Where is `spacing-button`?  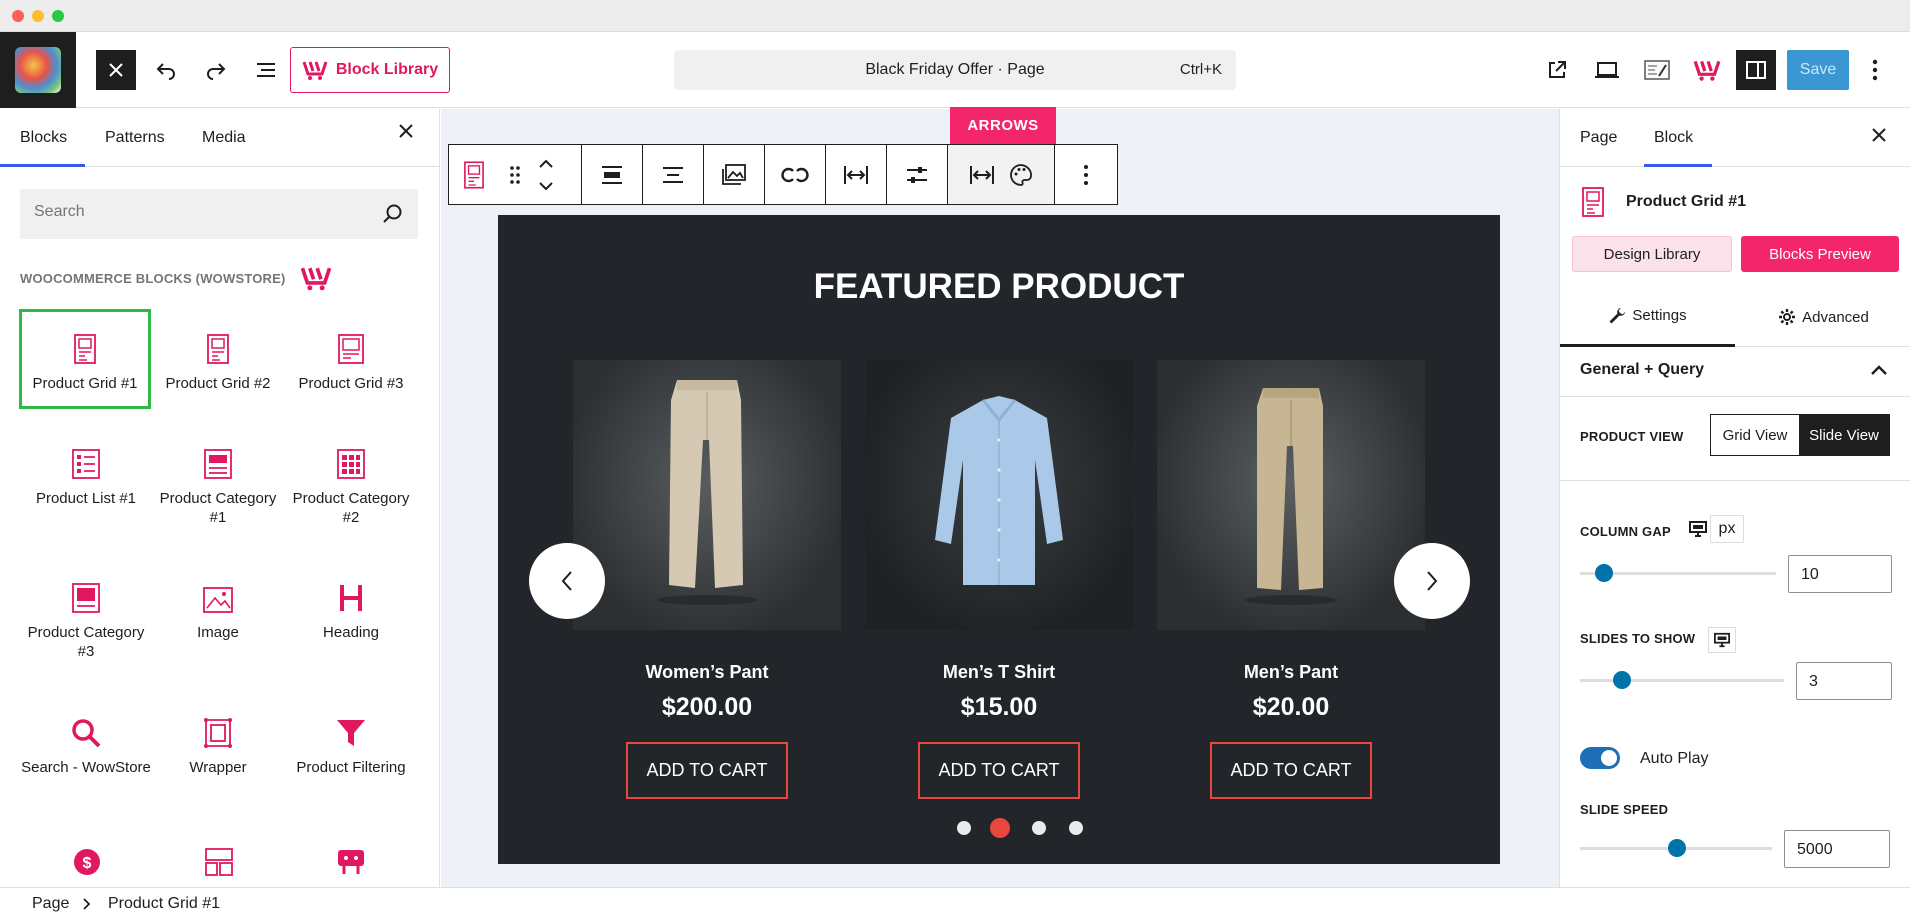 spacing-button is located at coordinates (856, 174).